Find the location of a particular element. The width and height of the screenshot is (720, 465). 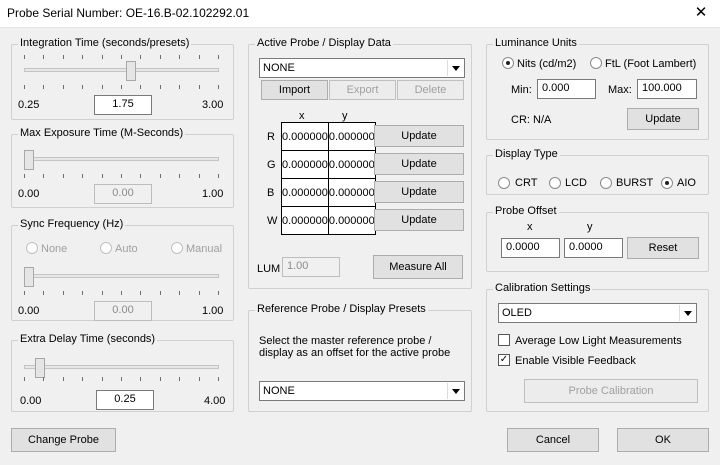

close-icon: ✕ is located at coordinates (701, 13).